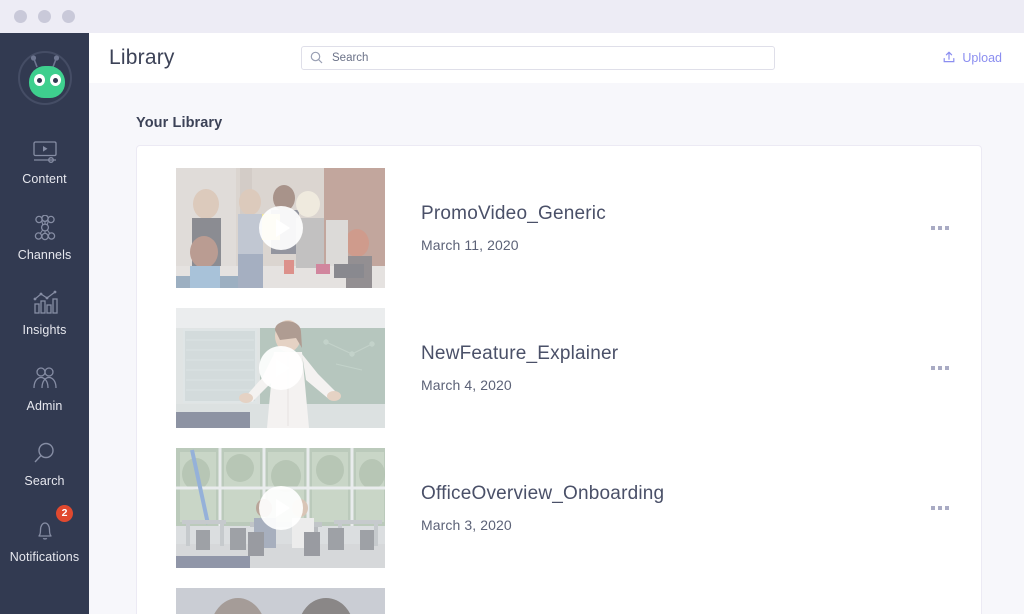  Describe the element at coordinates (44, 16) in the screenshot. I see `window-minimize-dot` at that location.